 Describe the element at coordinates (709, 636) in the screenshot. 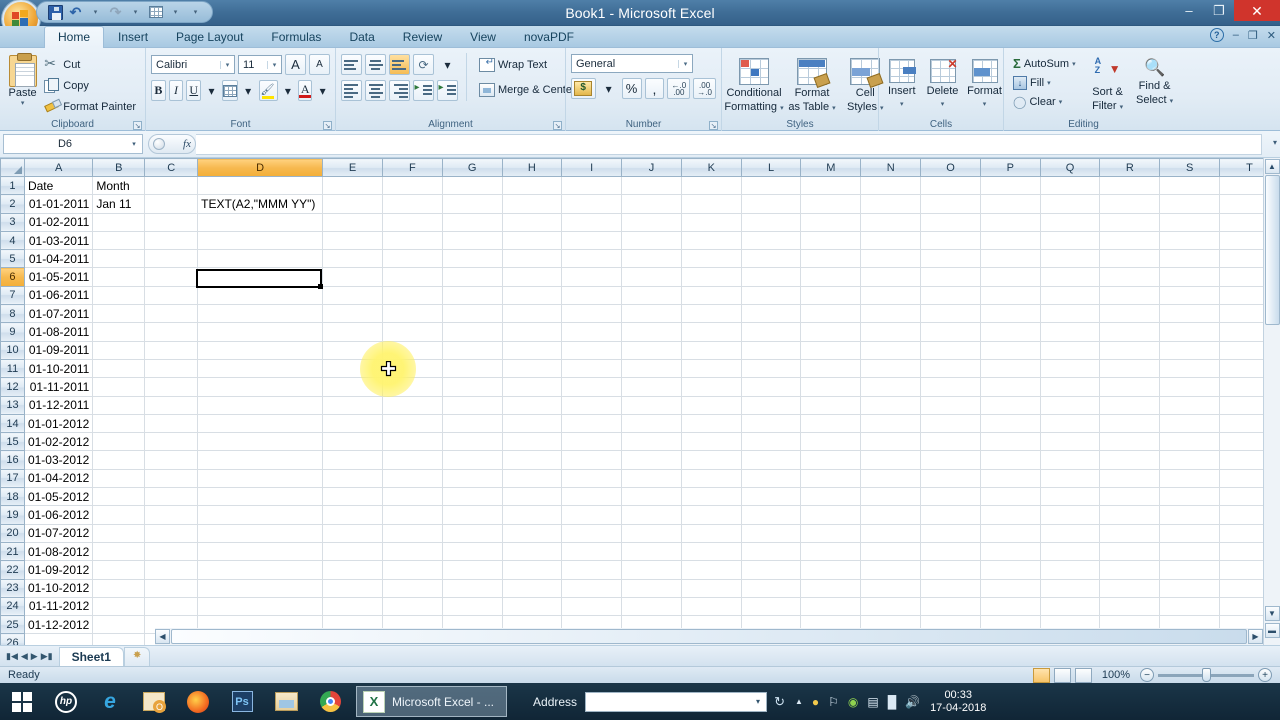

I see `horizontal-scrollbar: ◀ ▶` at that location.